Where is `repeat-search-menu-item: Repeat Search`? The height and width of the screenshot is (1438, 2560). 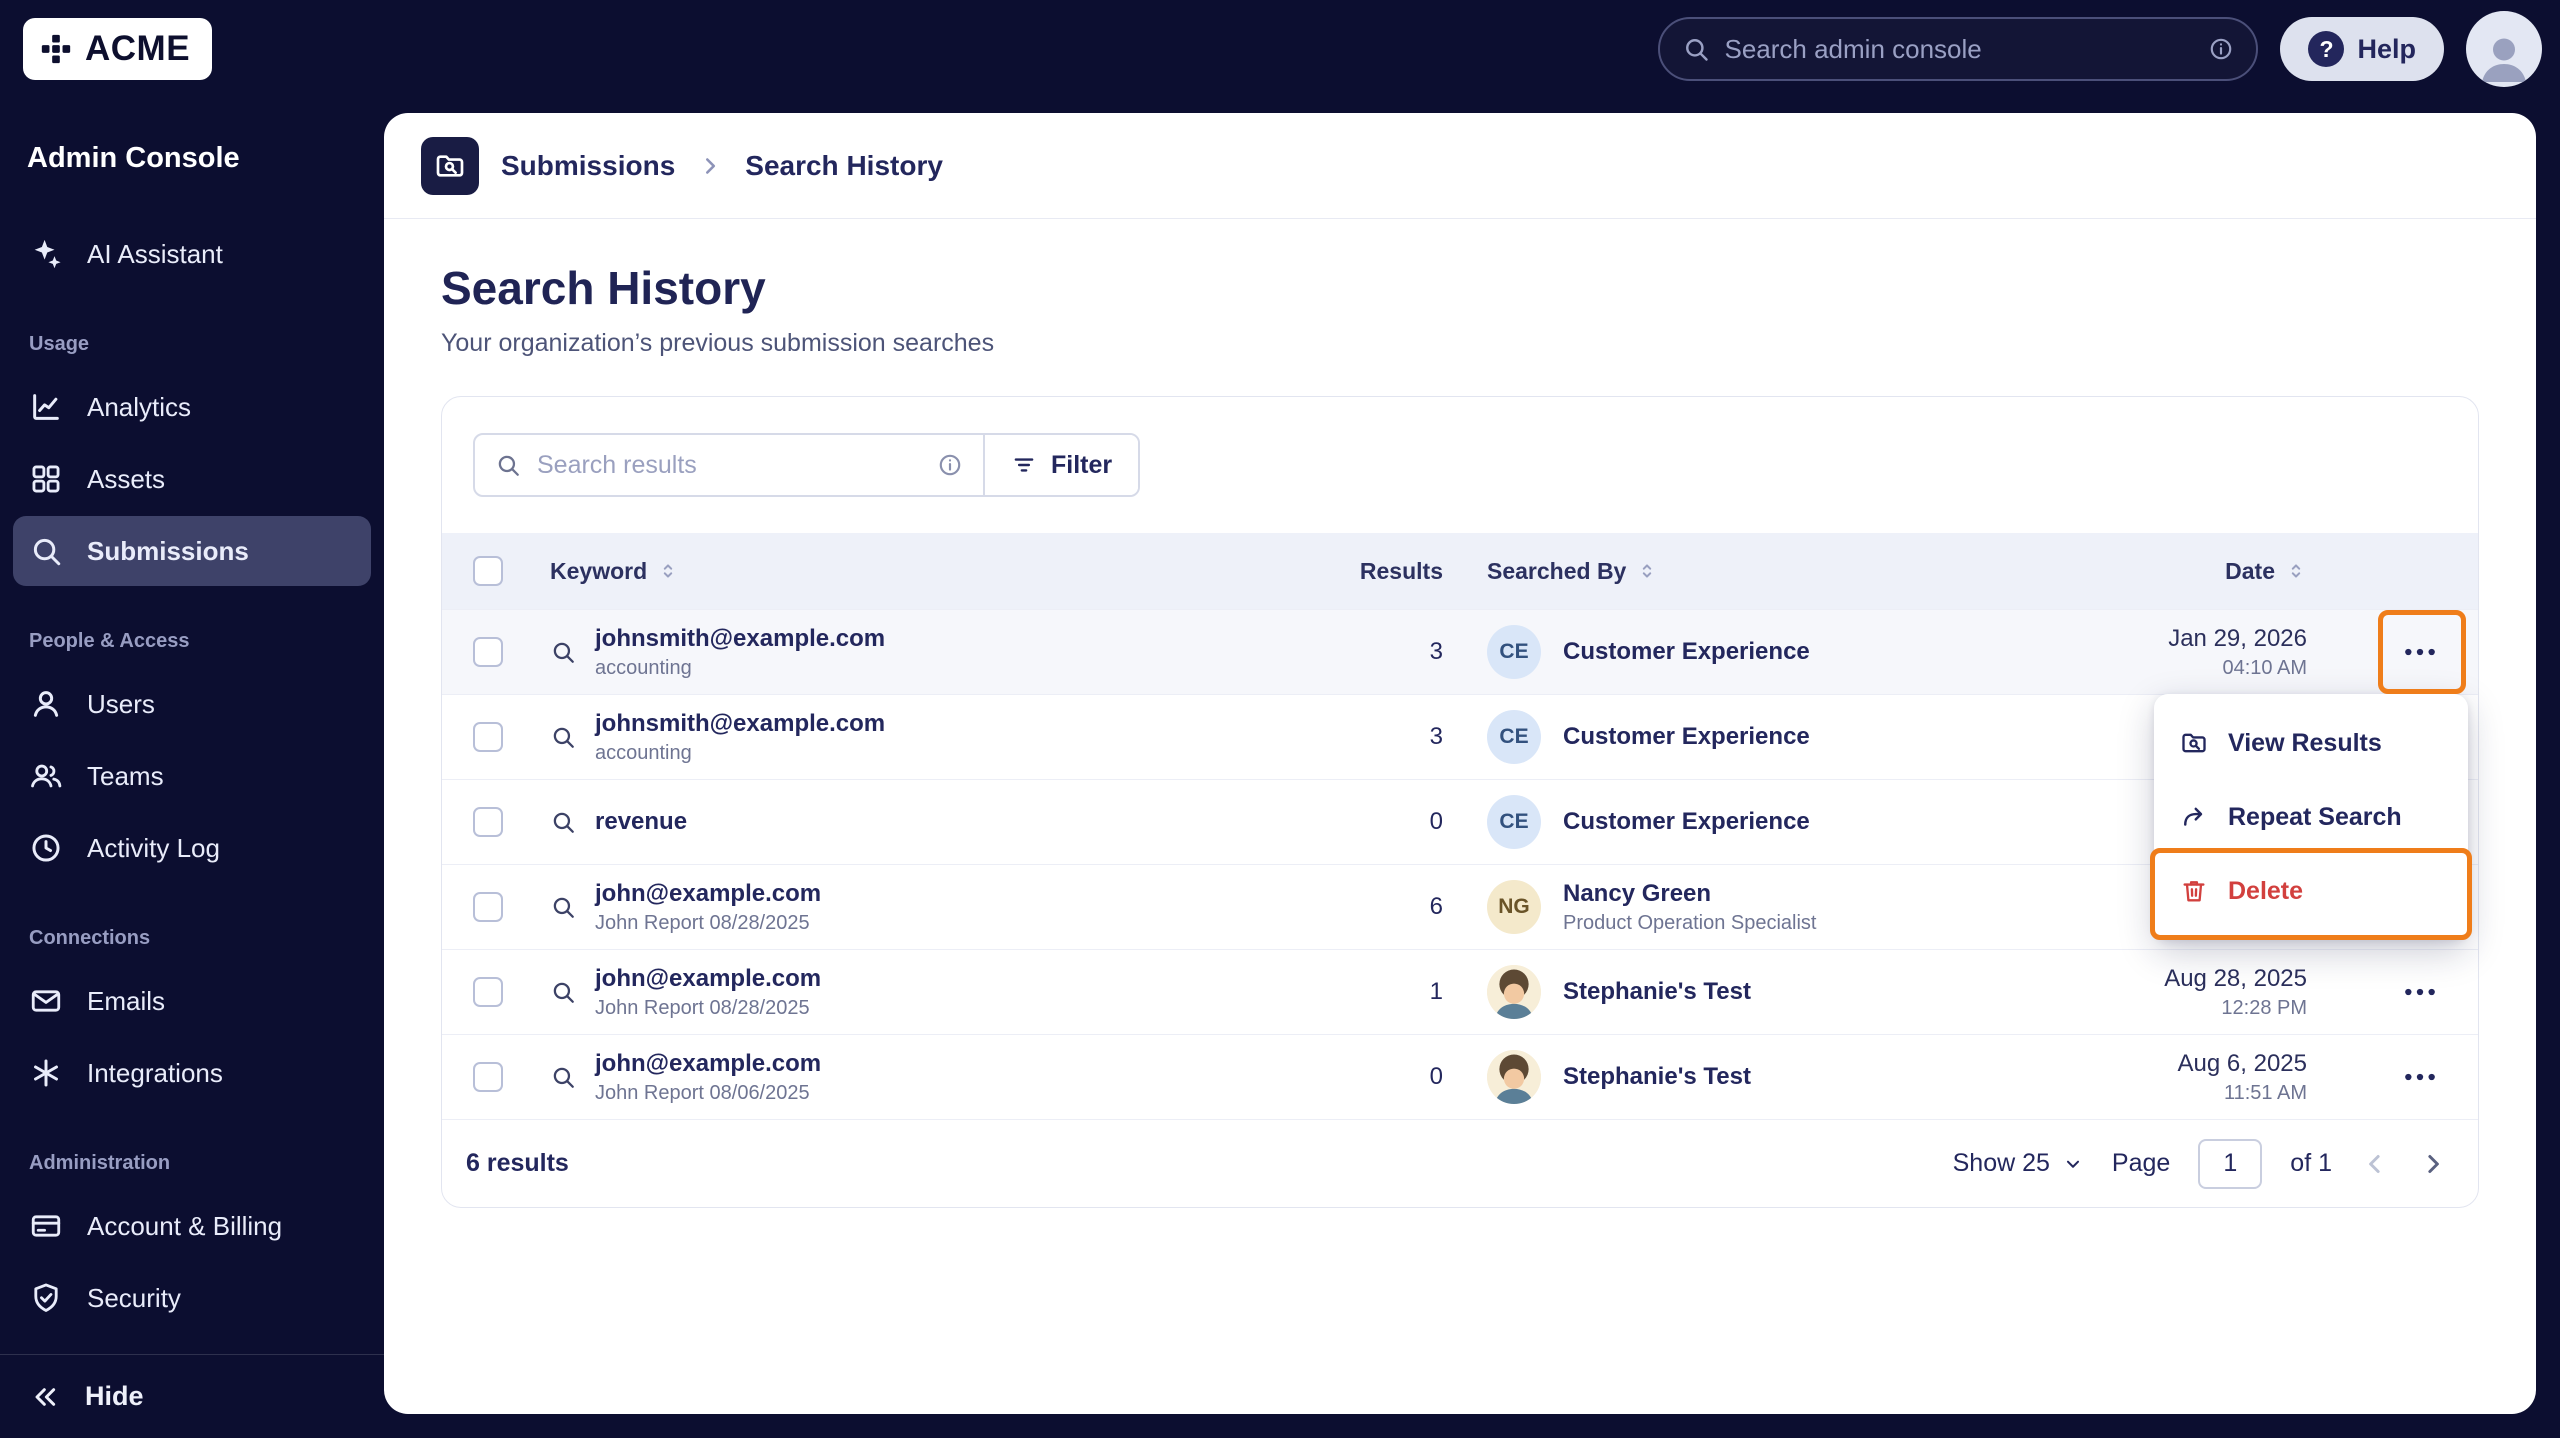 repeat-search-menu-item: Repeat Search is located at coordinates (2311, 817).